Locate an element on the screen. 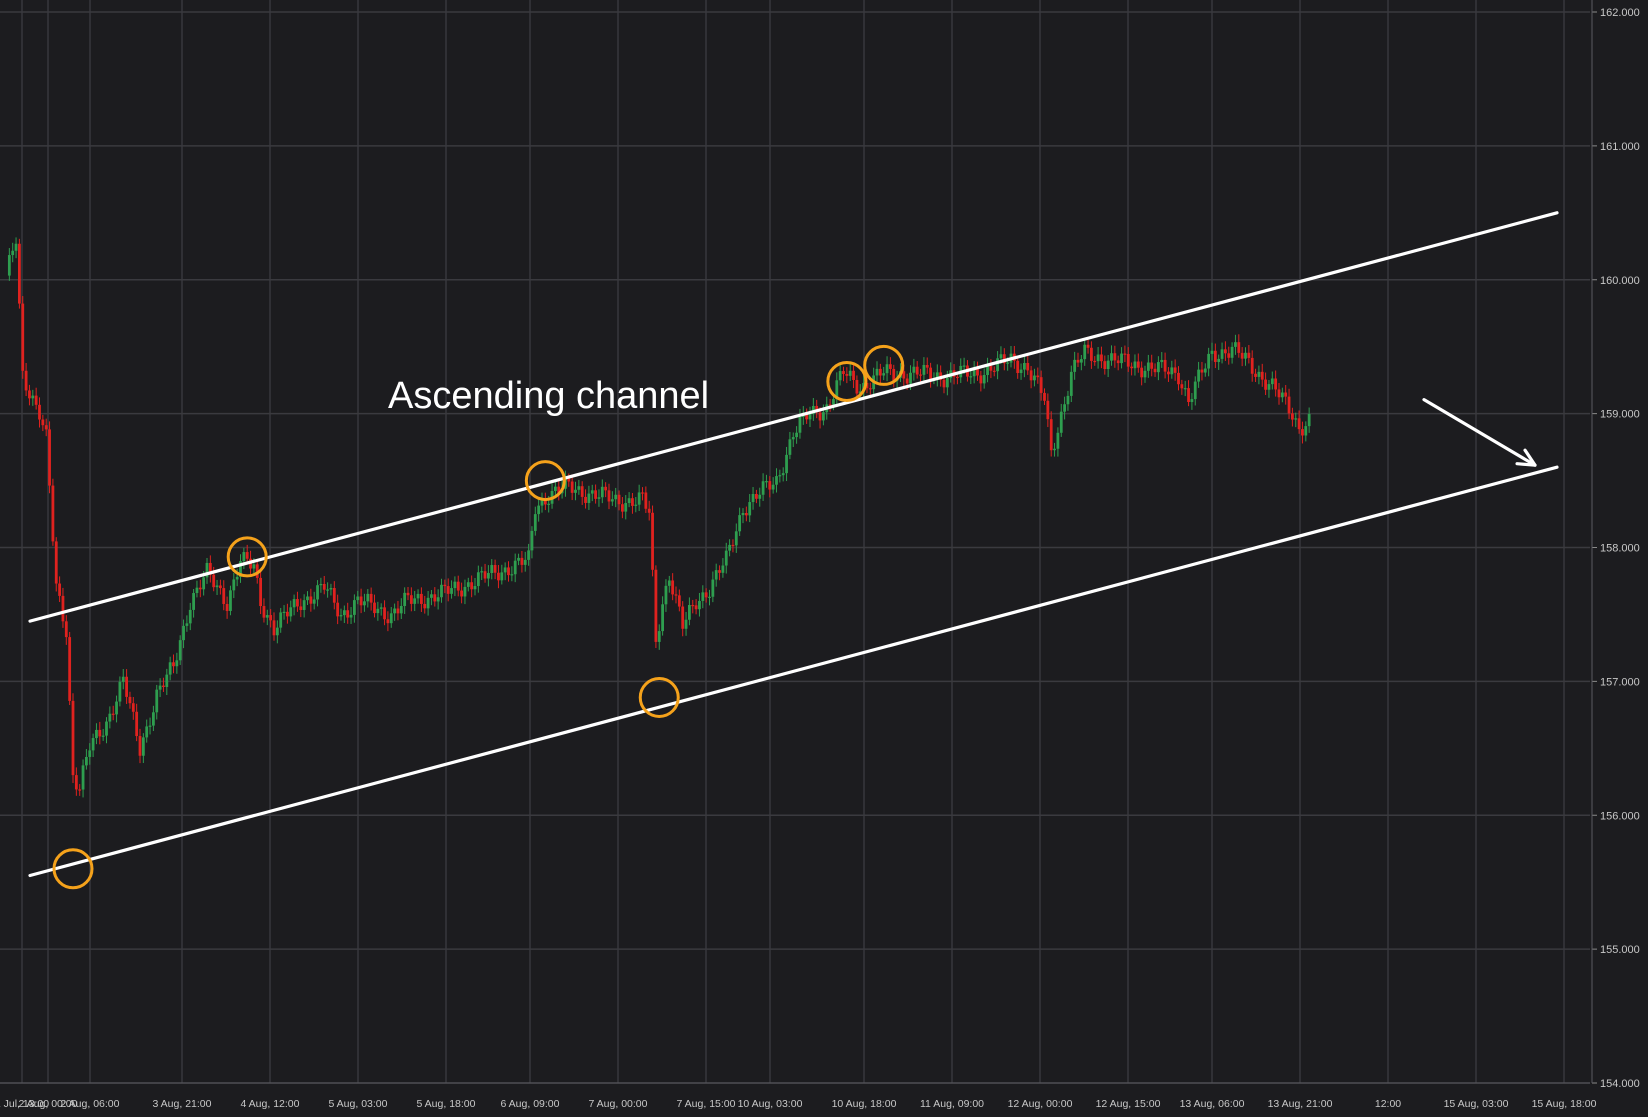  x-tick-label: 10 Aug, 03:00 is located at coordinates (770, 1104).